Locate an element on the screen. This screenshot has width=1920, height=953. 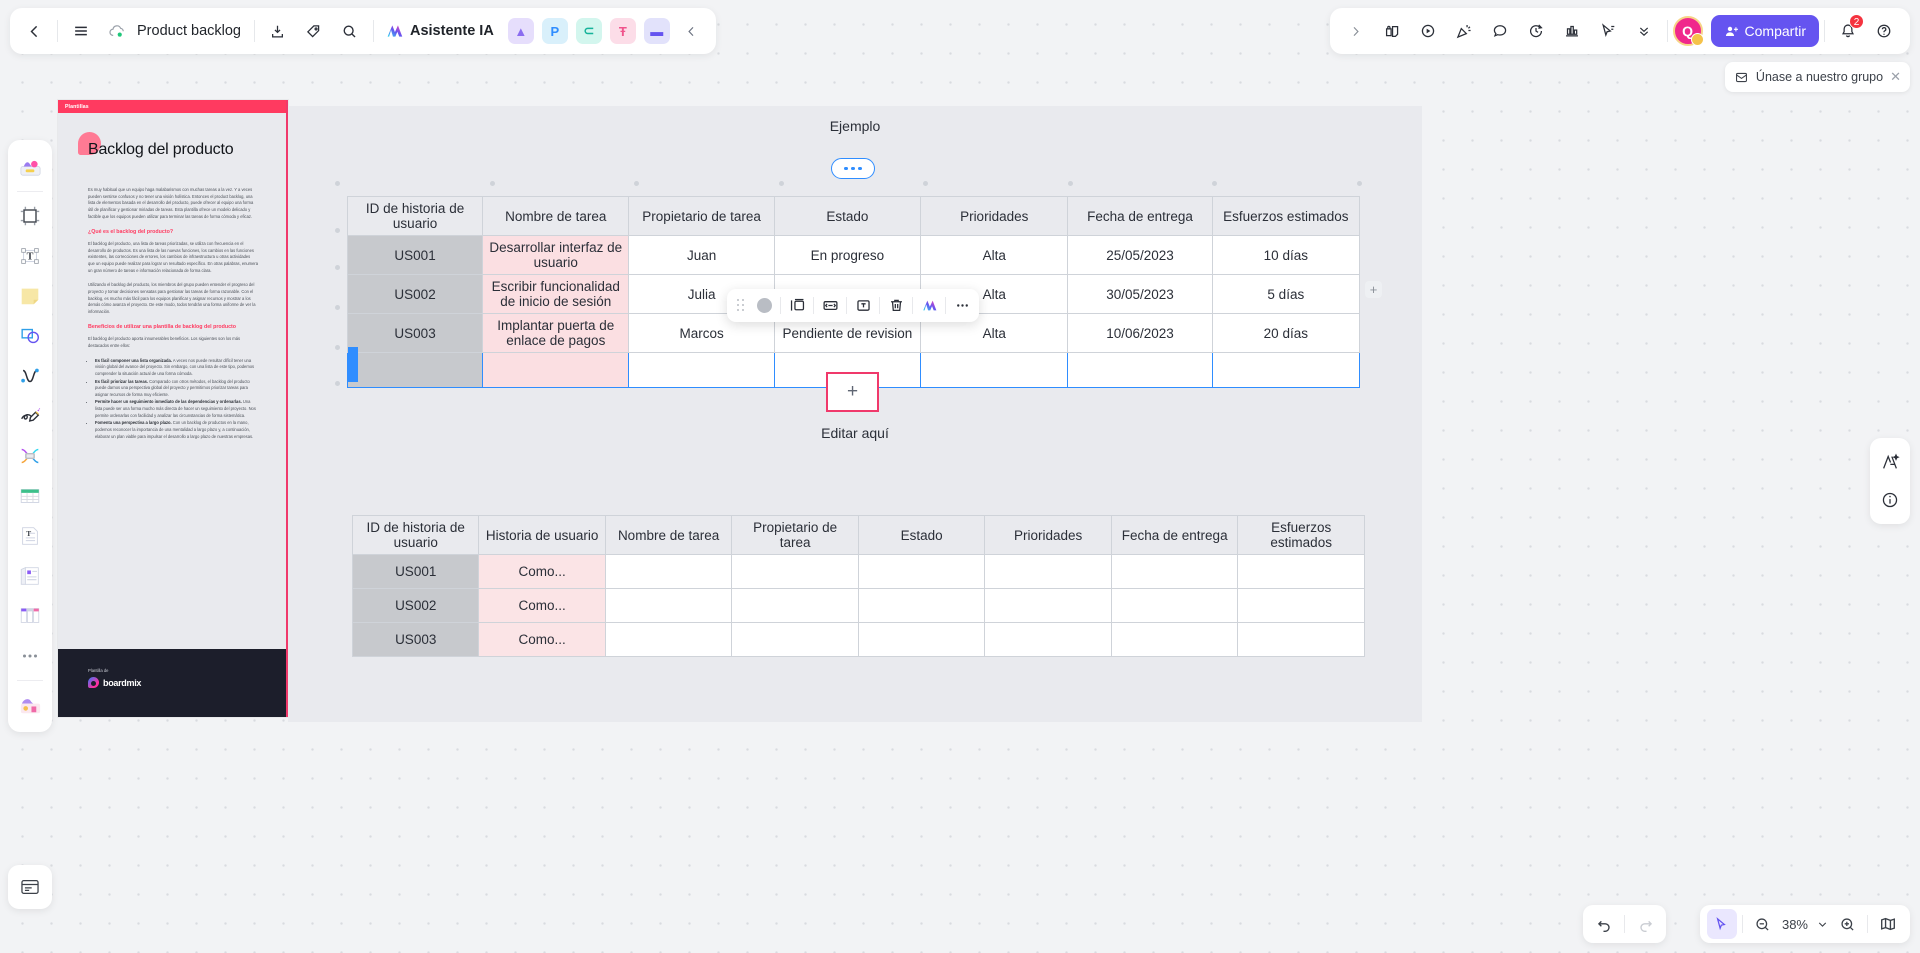
rail-shapes-icon is located at coordinates (30, 336).